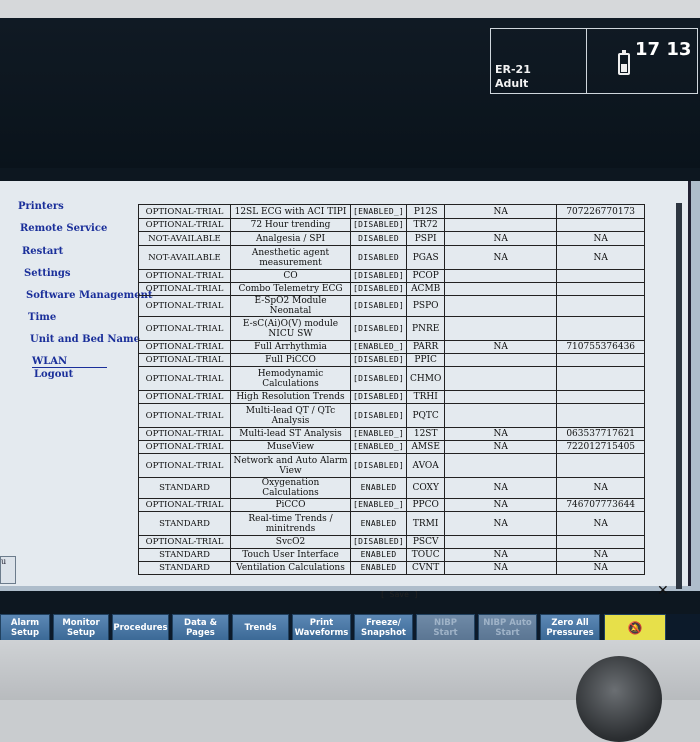  Describe the element at coordinates (89, 295) in the screenshot. I see `side-item-software-management: Software Management` at that location.